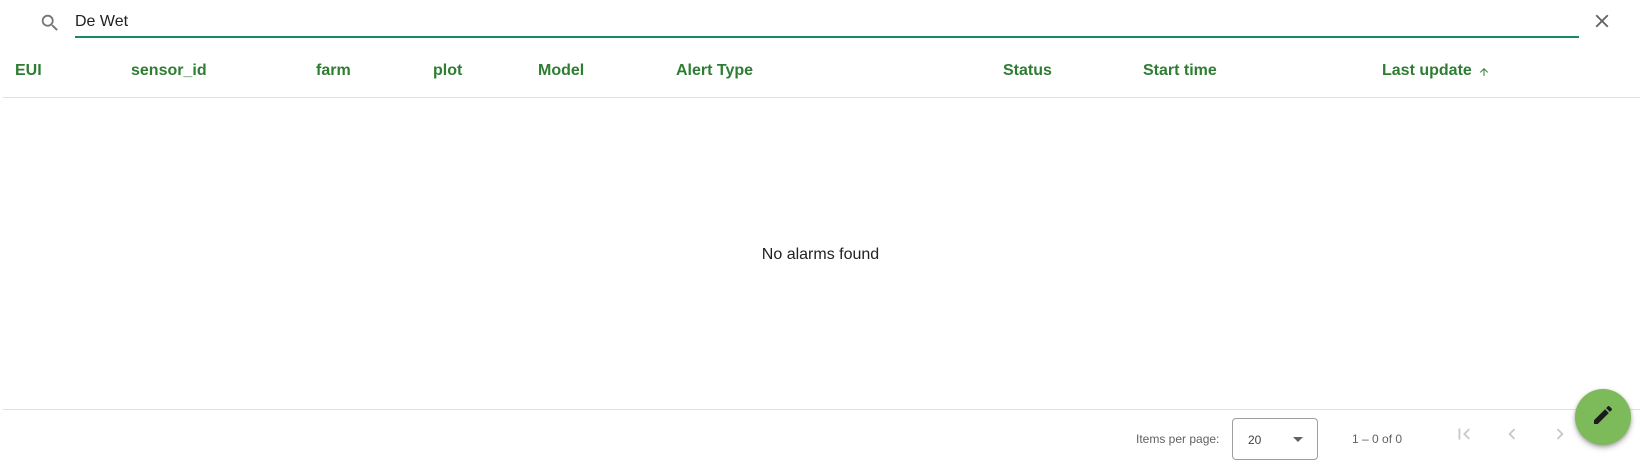 This screenshot has height=465, width=1649. I want to click on clear-search-button, so click(1602, 23).